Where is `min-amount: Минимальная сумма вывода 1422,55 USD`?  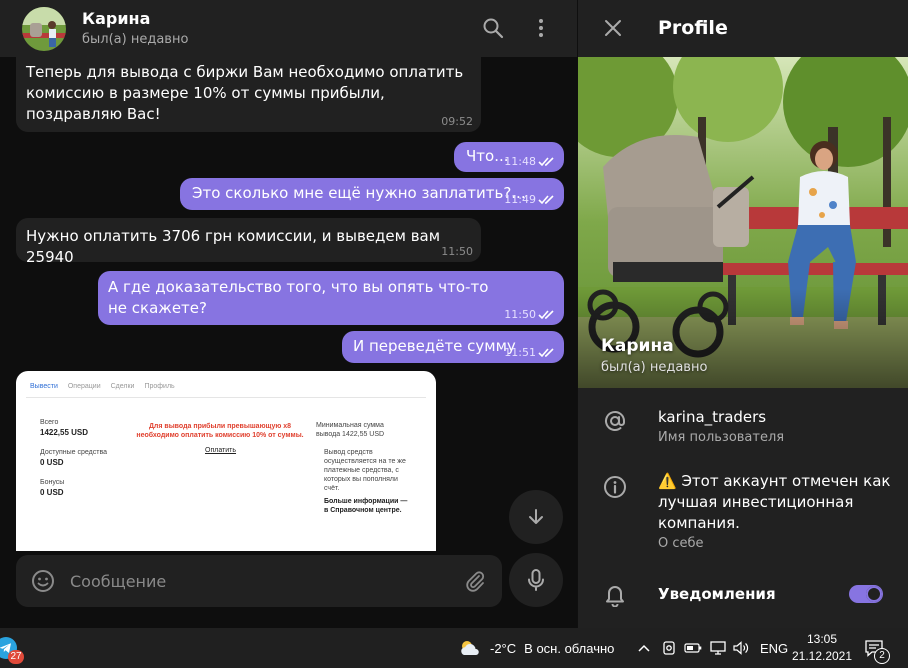 min-amount: Минимальная сумма вывода 1422,55 USD is located at coordinates (350, 430).